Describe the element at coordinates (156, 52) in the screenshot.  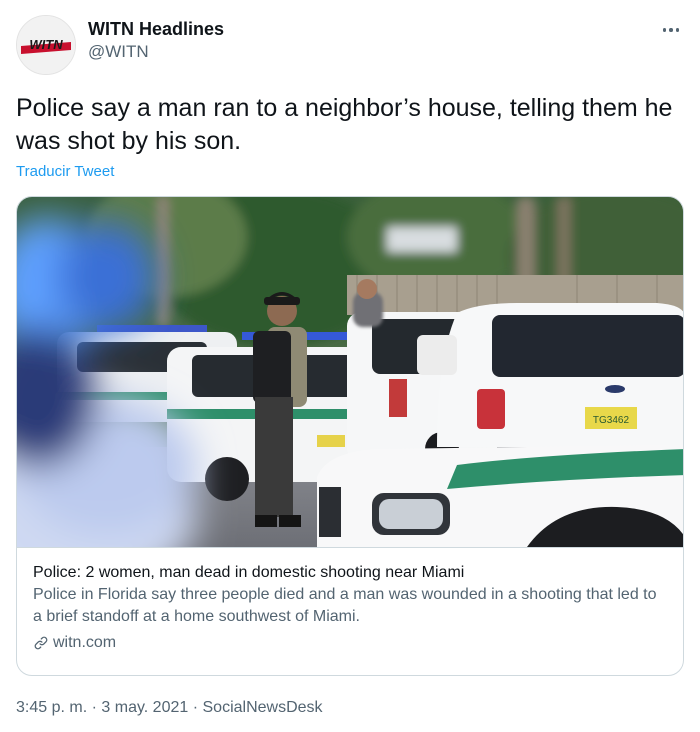
I see `author-handle: @WITN` at that location.